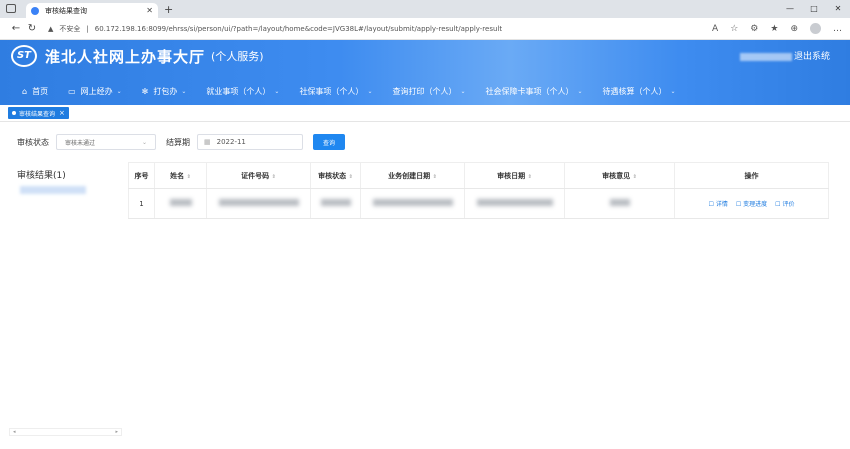 Image resolution: width=850 pixels, height=449 pixels. I want to click on profile-avatar, so click(815, 28).